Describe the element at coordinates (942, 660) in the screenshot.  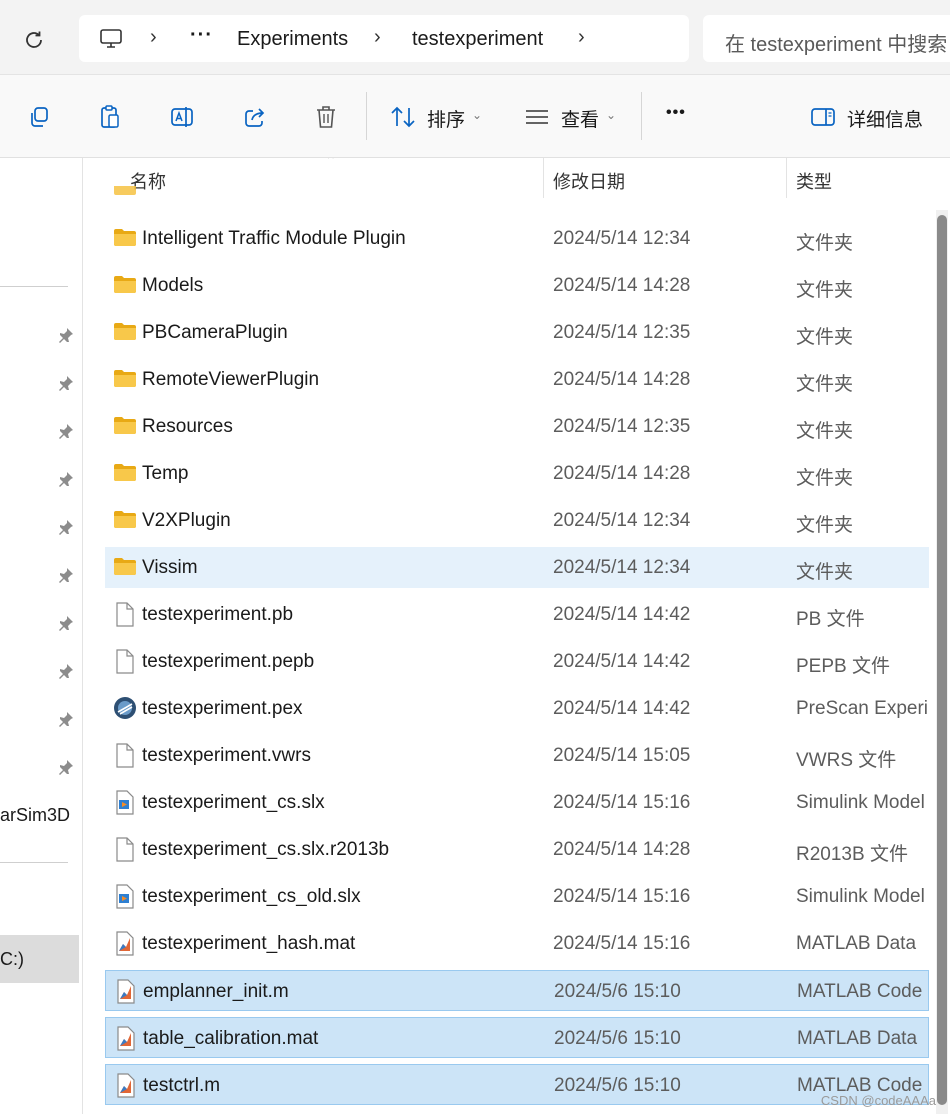
I see `scrollbar-thumb` at that location.